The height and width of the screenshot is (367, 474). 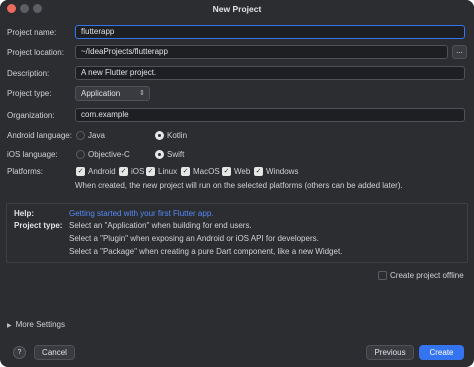 I want to click on windows-checkbox: ✓, so click(x=258, y=171).